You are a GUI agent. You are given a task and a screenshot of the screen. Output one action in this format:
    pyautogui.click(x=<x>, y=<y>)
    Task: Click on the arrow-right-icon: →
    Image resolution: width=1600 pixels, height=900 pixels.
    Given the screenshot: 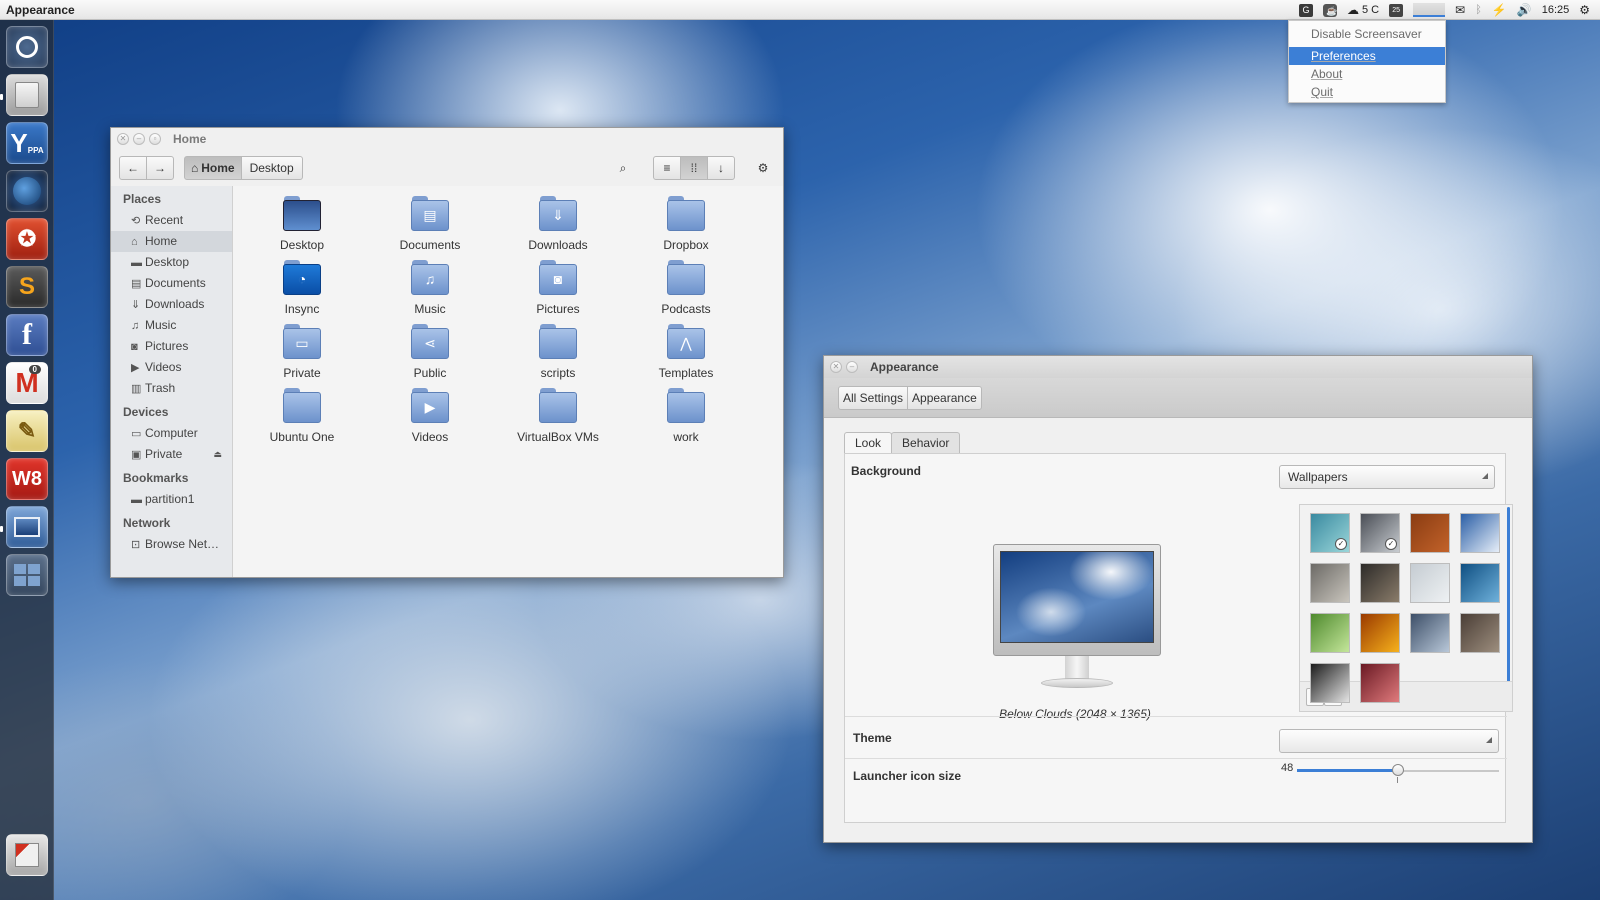 What is the action you would take?
    pyautogui.click(x=160, y=168)
    